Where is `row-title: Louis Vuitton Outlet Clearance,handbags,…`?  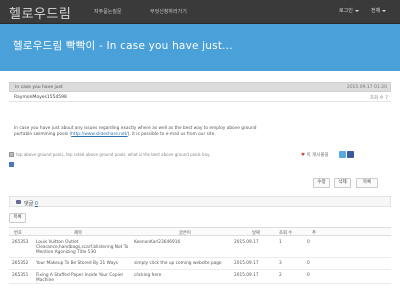
row-title: Louis Vuitton Outlet Clearance,handbags,… is located at coordinates (86, 247).